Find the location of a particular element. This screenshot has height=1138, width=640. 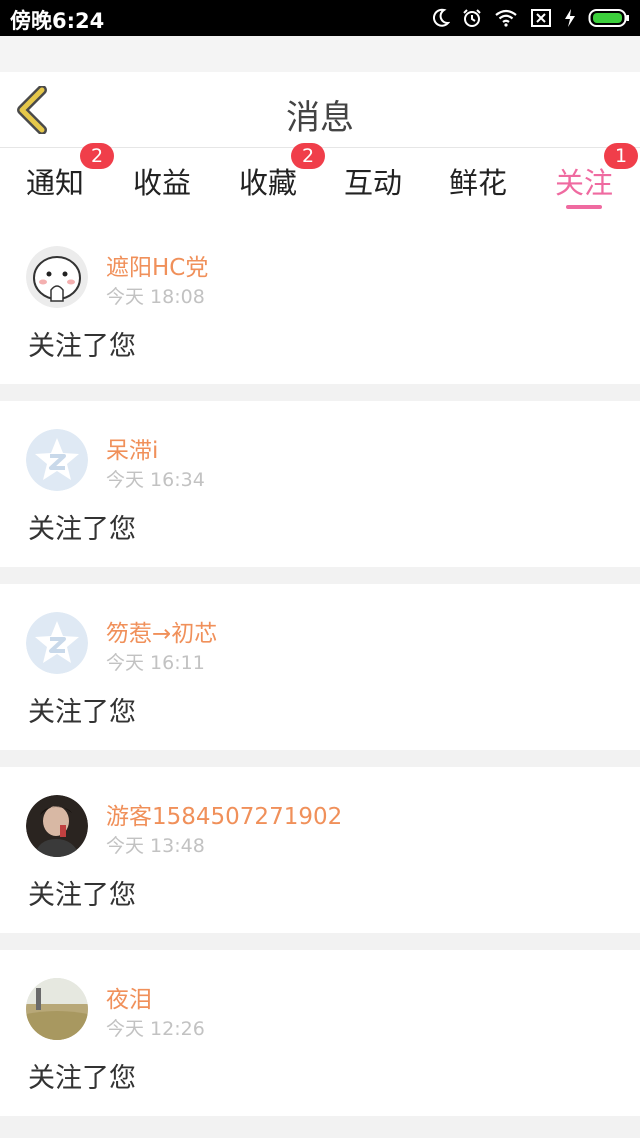

tab-notifications: 通知 is located at coordinates (55, 185).